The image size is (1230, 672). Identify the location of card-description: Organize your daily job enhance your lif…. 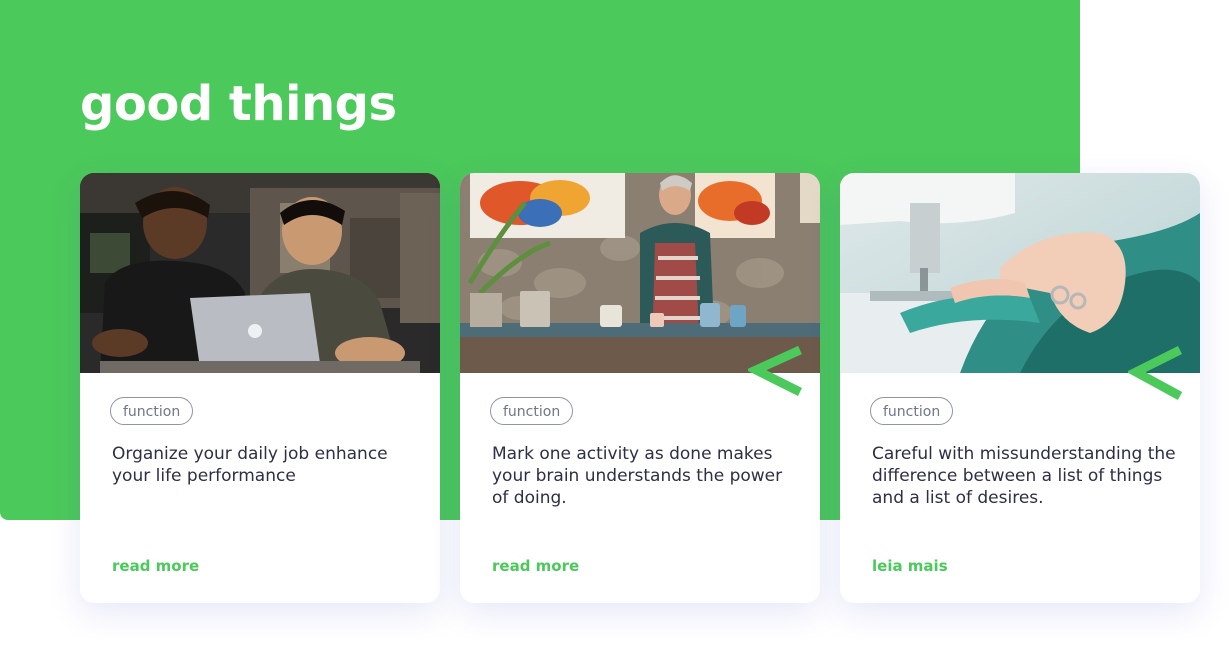
(250, 465).